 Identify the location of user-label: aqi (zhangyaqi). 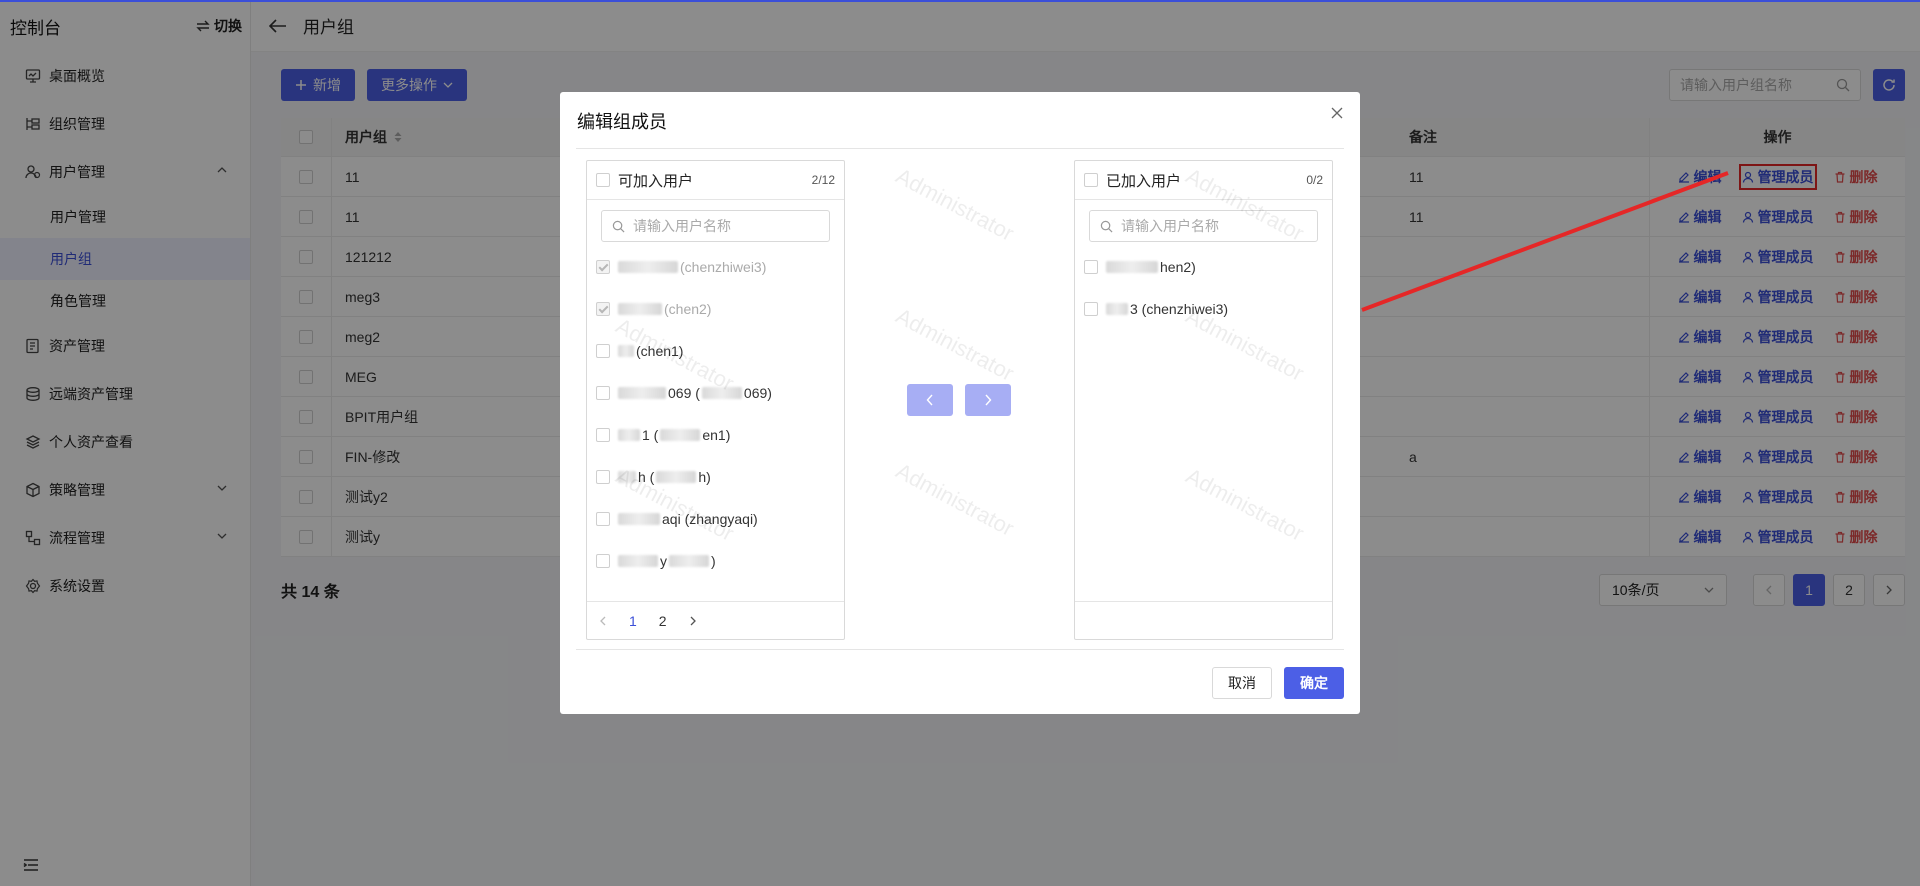
(710, 519).